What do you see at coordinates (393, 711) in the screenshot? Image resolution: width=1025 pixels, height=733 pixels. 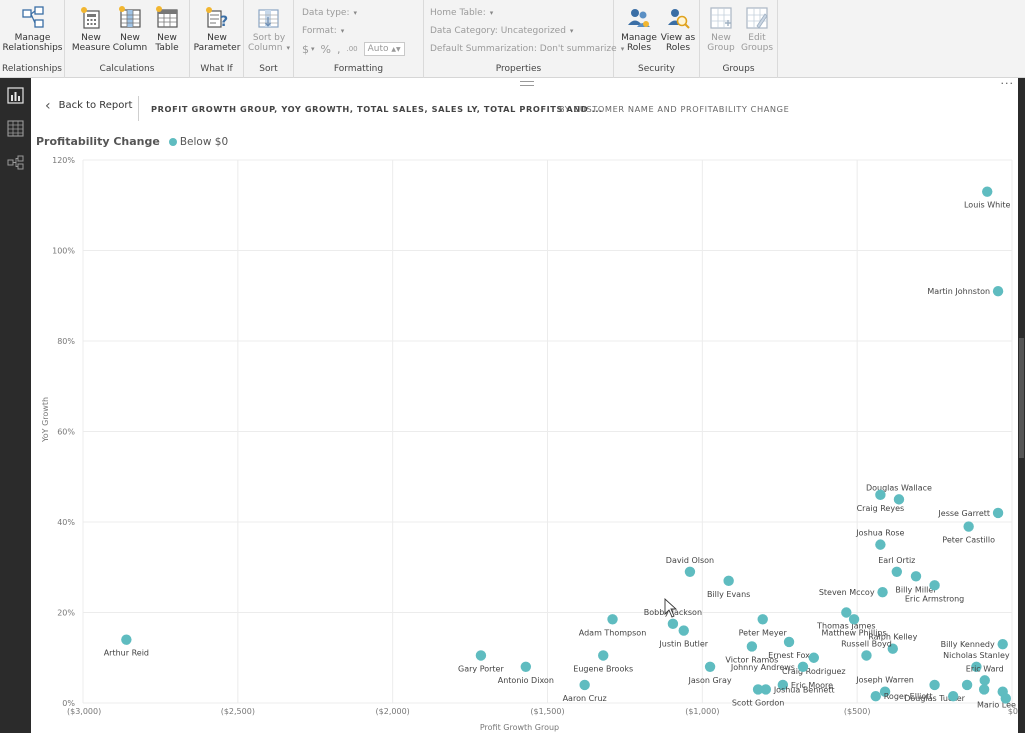 I see `x-tick-label: ($2,000)` at bounding box center [393, 711].